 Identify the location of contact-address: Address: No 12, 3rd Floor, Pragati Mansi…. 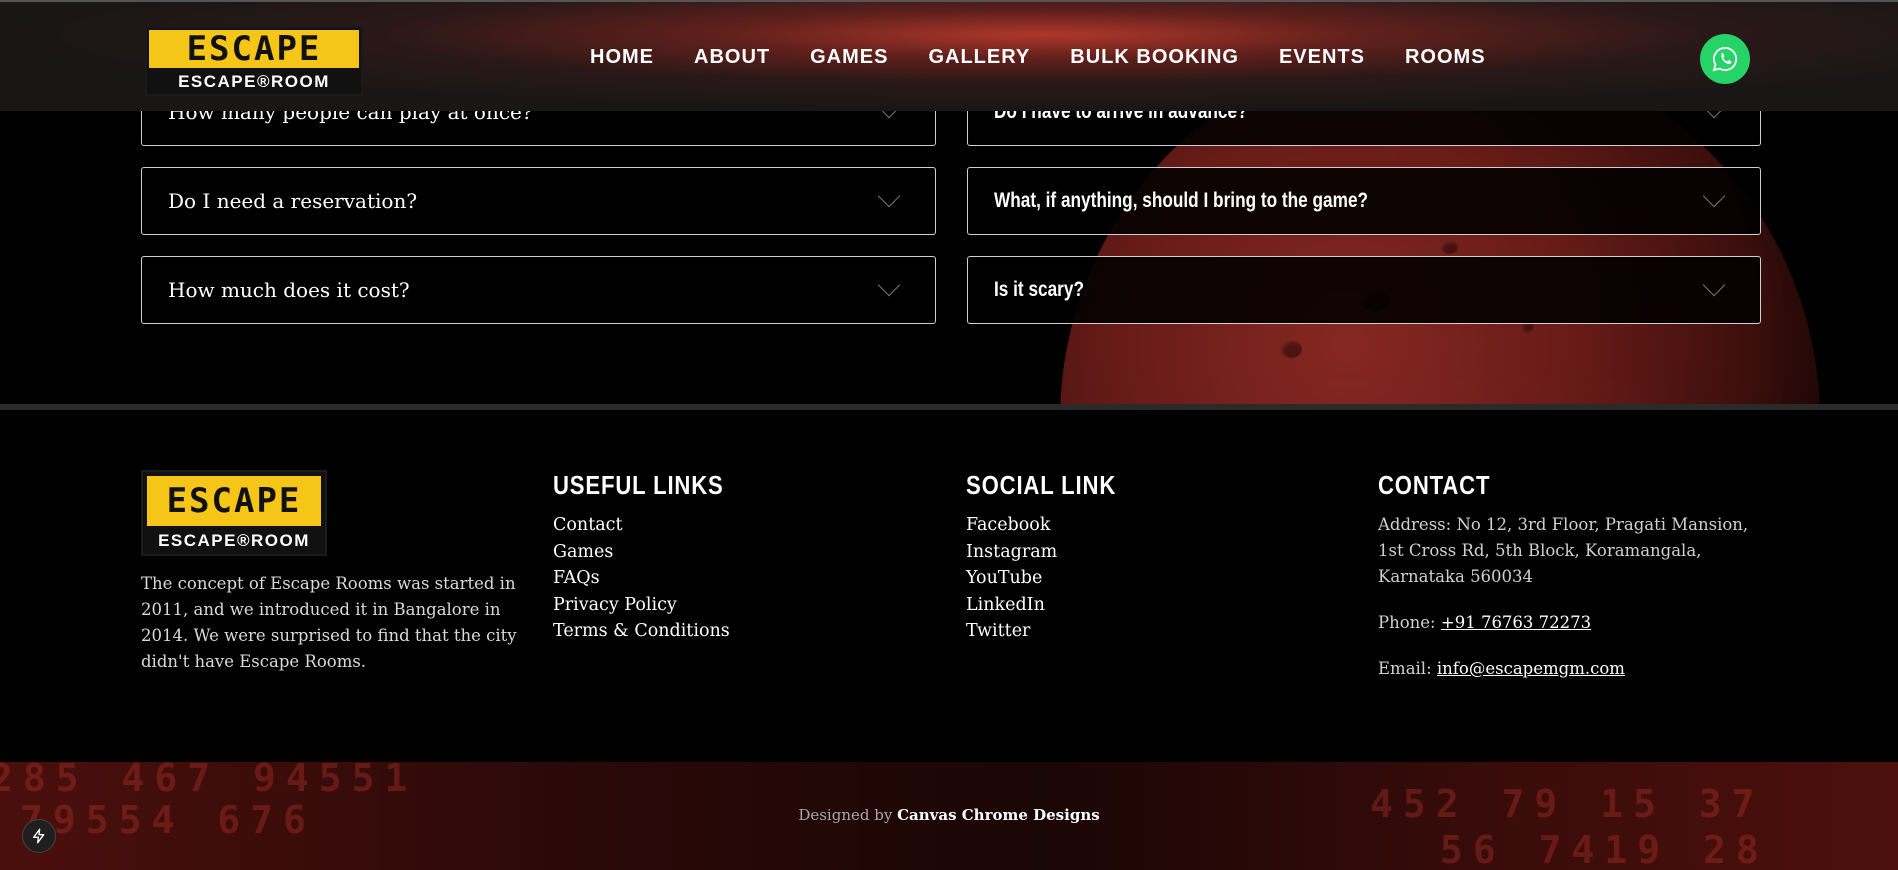
(1573, 551).